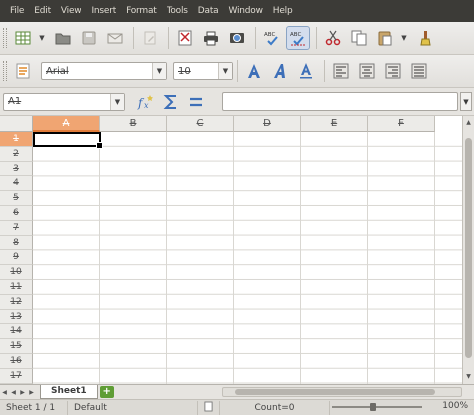  Describe the element at coordinates (133, 124) in the screenshot. I see `column-header-b: B` at that location.